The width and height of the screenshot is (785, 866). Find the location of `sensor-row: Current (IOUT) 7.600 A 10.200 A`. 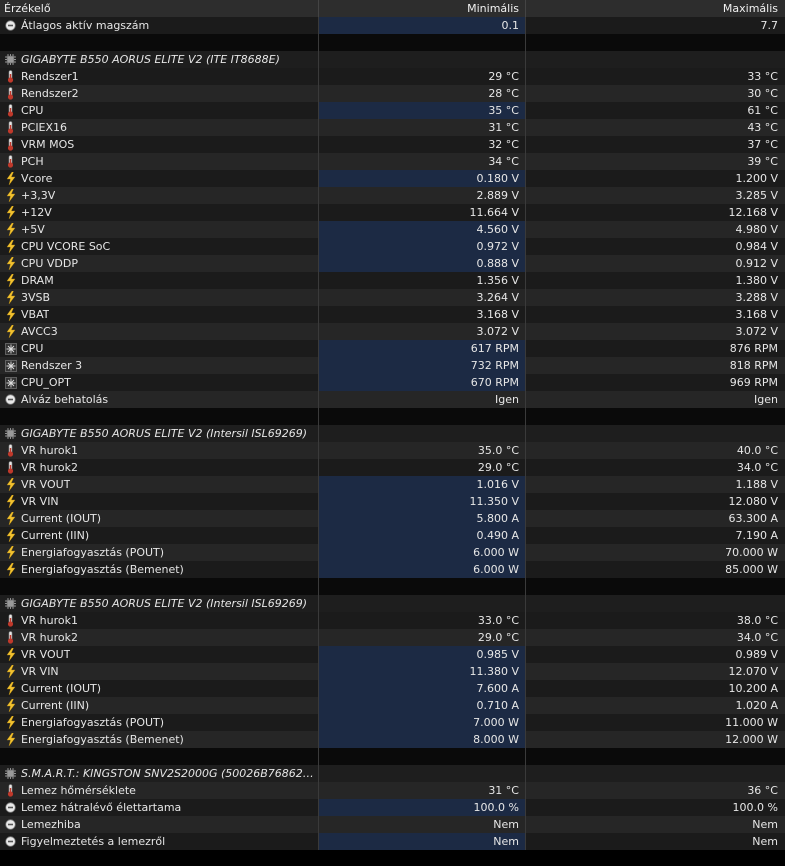

sensor-row: Current (IOUT) 7.600 A 10.200 A is located at coordinates (392, 688).